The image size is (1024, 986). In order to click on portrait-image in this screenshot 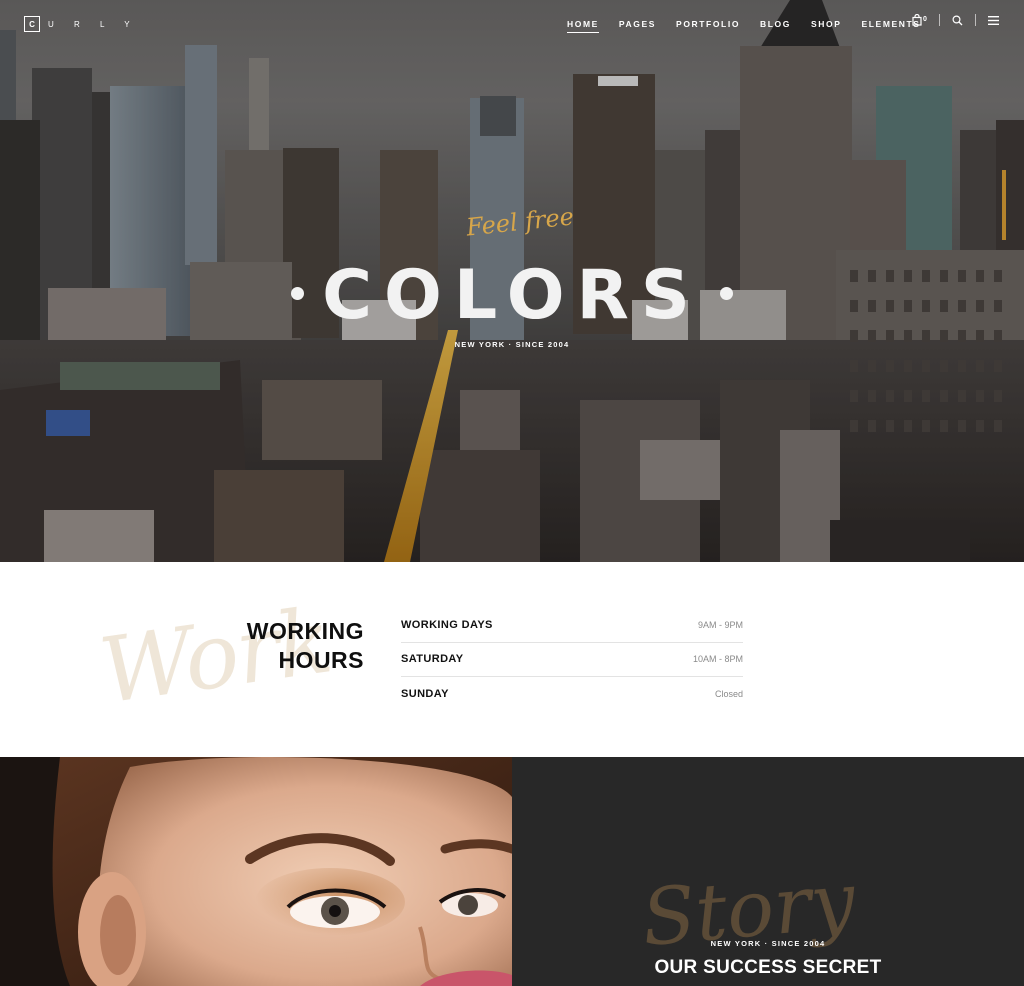, I will do `click(256, 871)`.